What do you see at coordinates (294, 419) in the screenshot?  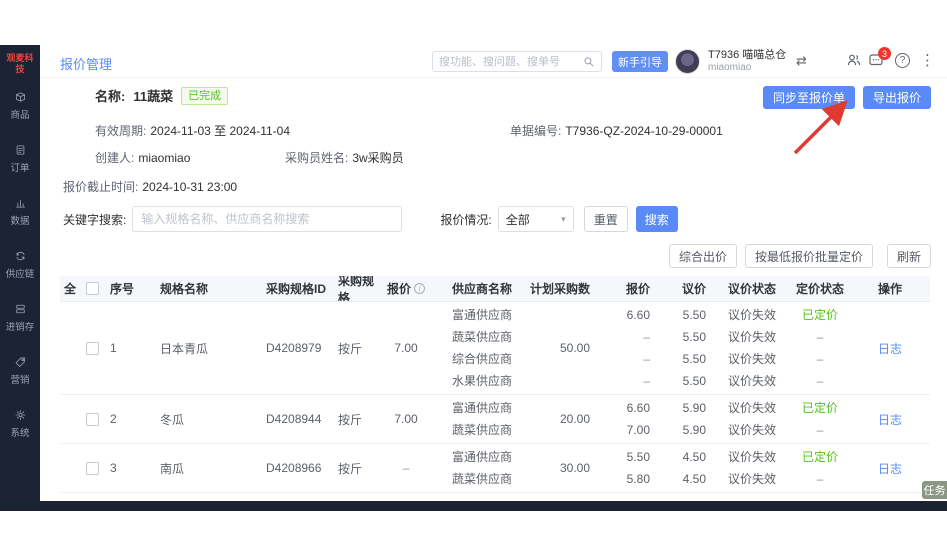 I see `spec-id: D4208944` at bounding box center [294, 419].